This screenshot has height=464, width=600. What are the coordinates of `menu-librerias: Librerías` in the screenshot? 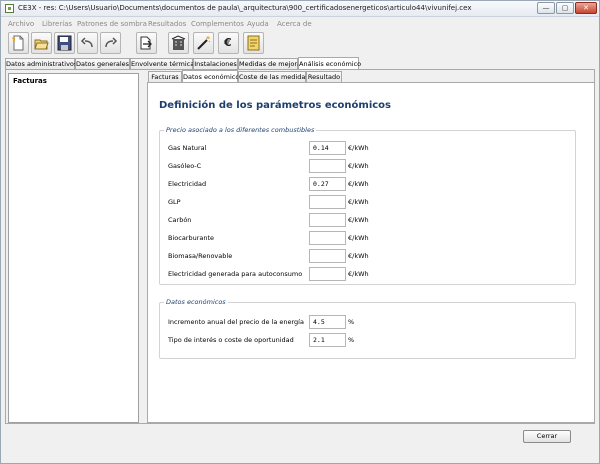 It's located at (57, 24).